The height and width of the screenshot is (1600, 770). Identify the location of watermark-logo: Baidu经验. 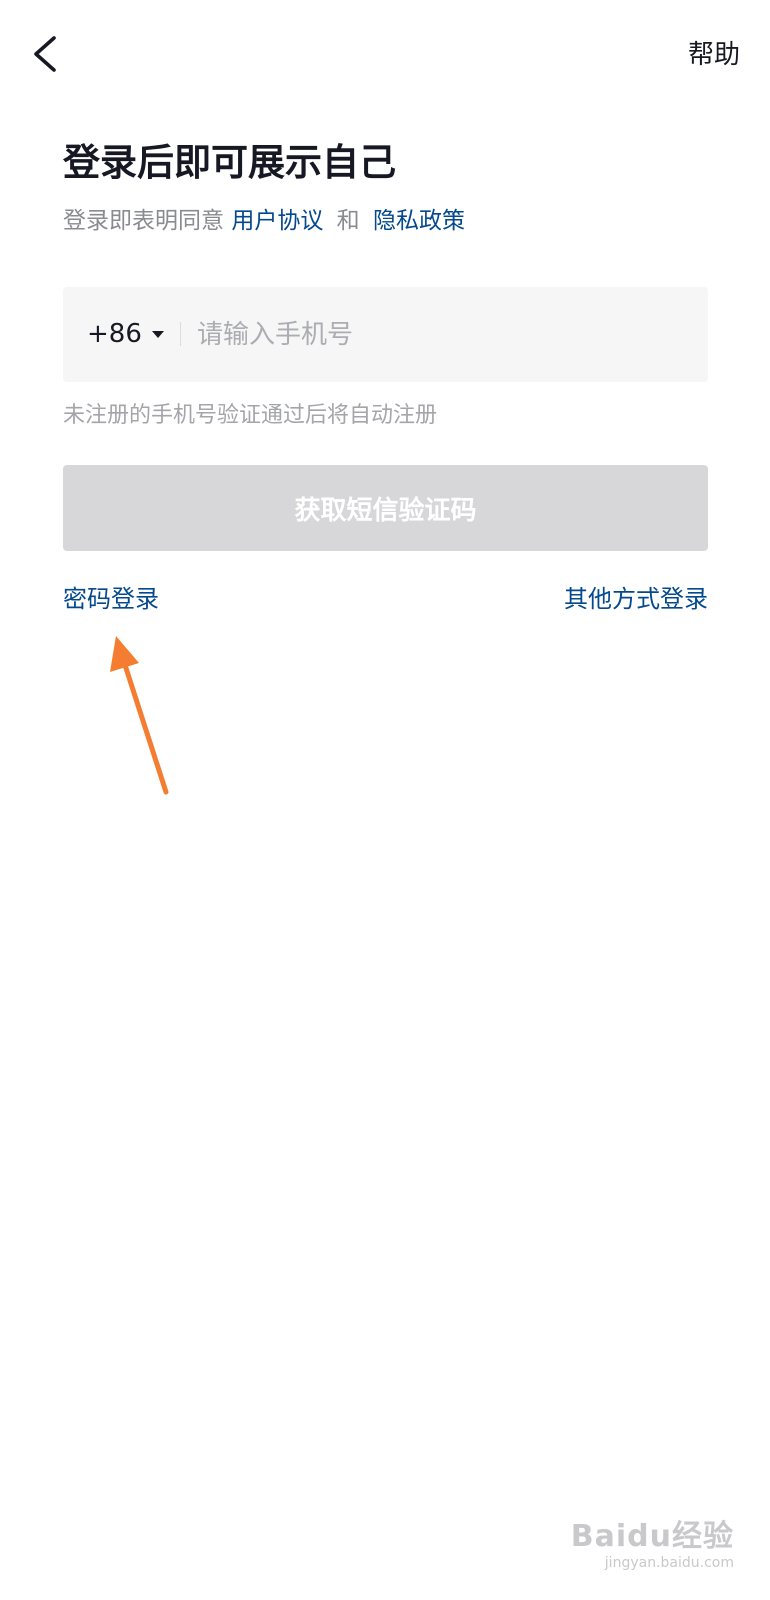
(652, 1536).